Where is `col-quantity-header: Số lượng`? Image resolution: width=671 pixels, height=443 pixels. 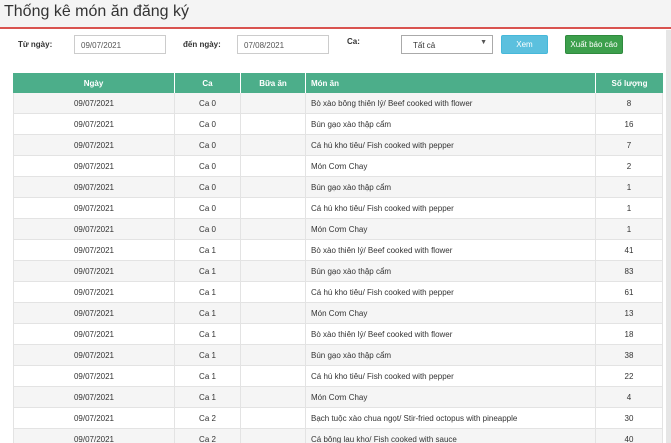
col-quantity-header: Số lượng is located at coordinates (629, 83).